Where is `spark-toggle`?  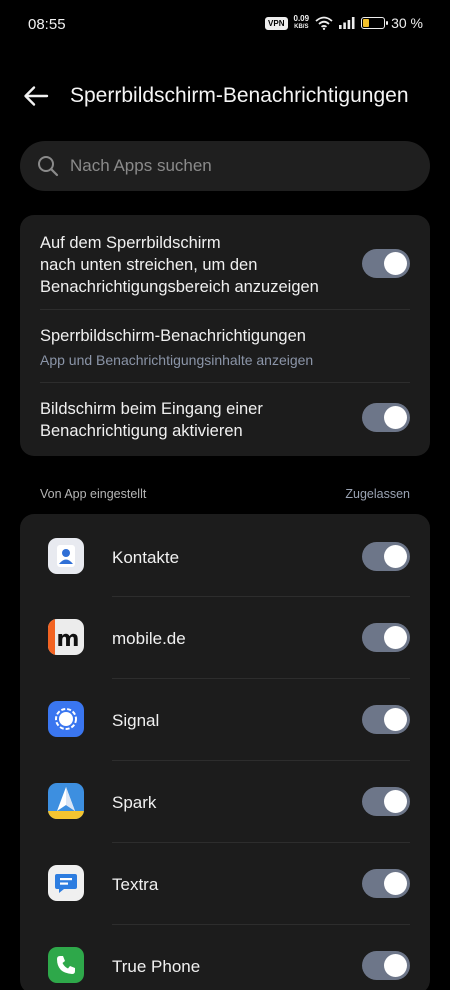
spark-toggle is located at coordinates (386, 801).